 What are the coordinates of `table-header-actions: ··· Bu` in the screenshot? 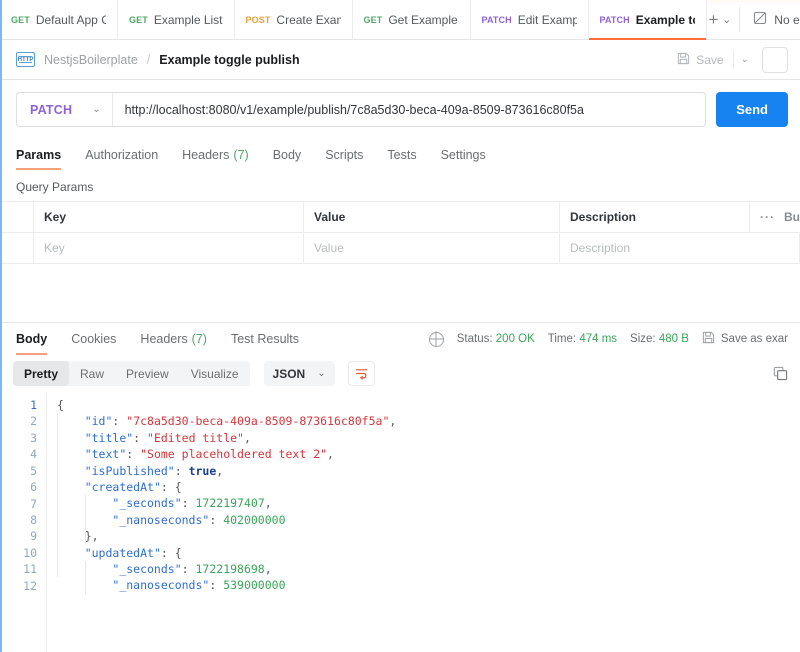 It's located at (775, 217).